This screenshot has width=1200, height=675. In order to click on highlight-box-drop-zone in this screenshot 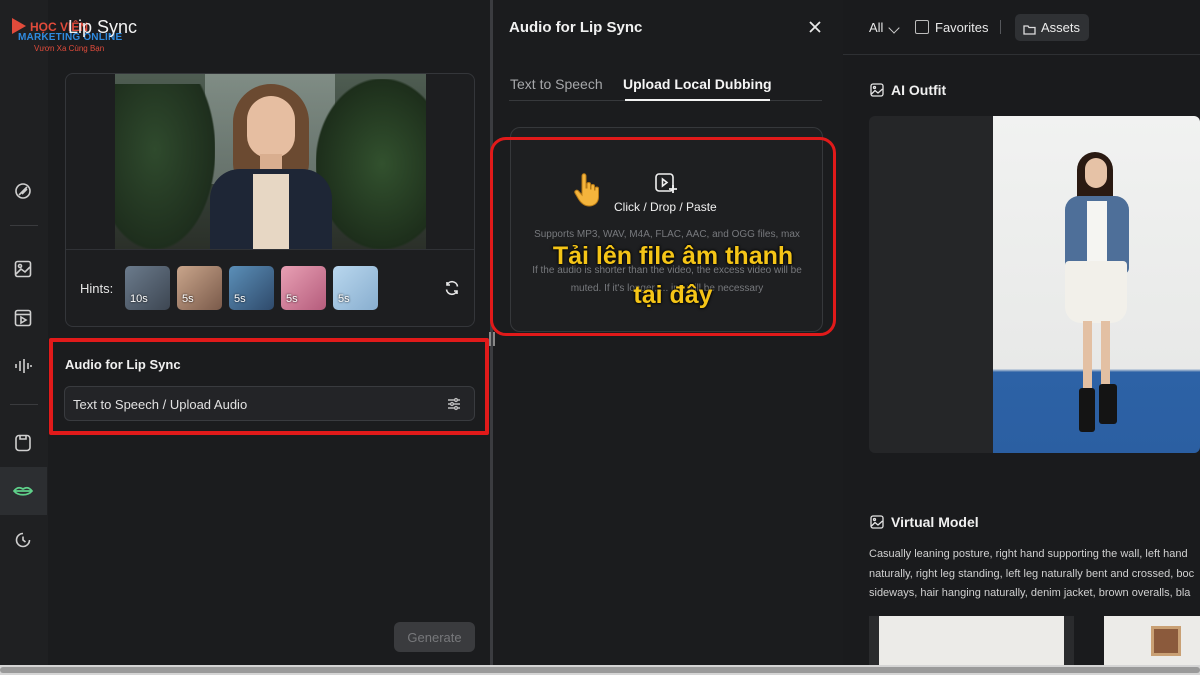, I will do `click(663, 236)`.